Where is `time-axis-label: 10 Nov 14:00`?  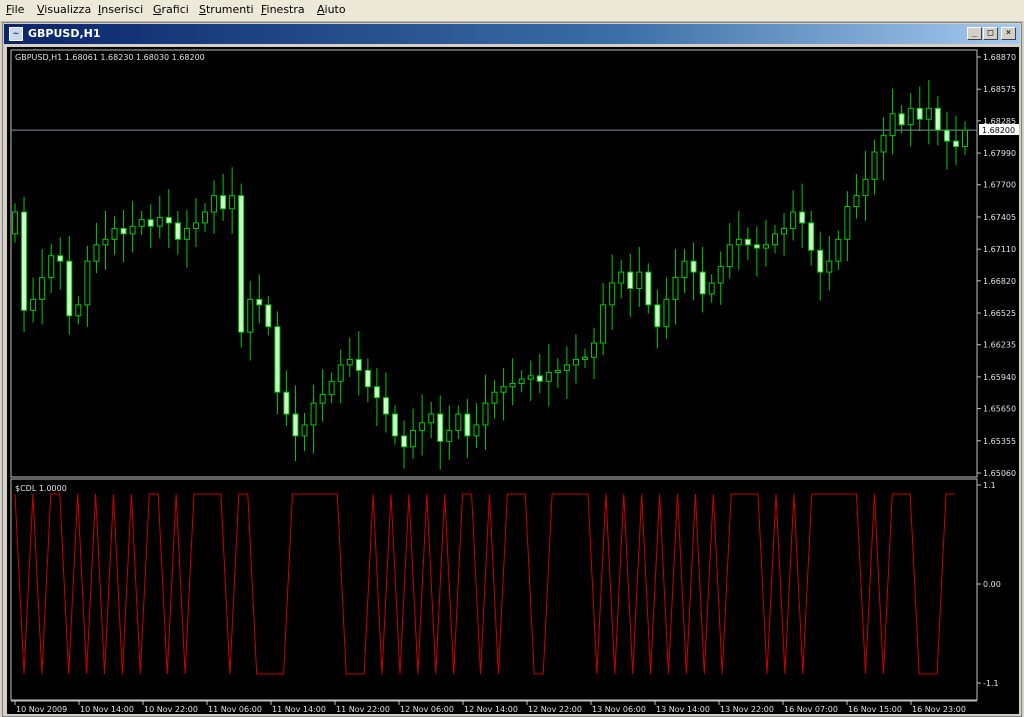
time-axis-label: 10 Nov 14:00 is located at coordinates (107, 709).